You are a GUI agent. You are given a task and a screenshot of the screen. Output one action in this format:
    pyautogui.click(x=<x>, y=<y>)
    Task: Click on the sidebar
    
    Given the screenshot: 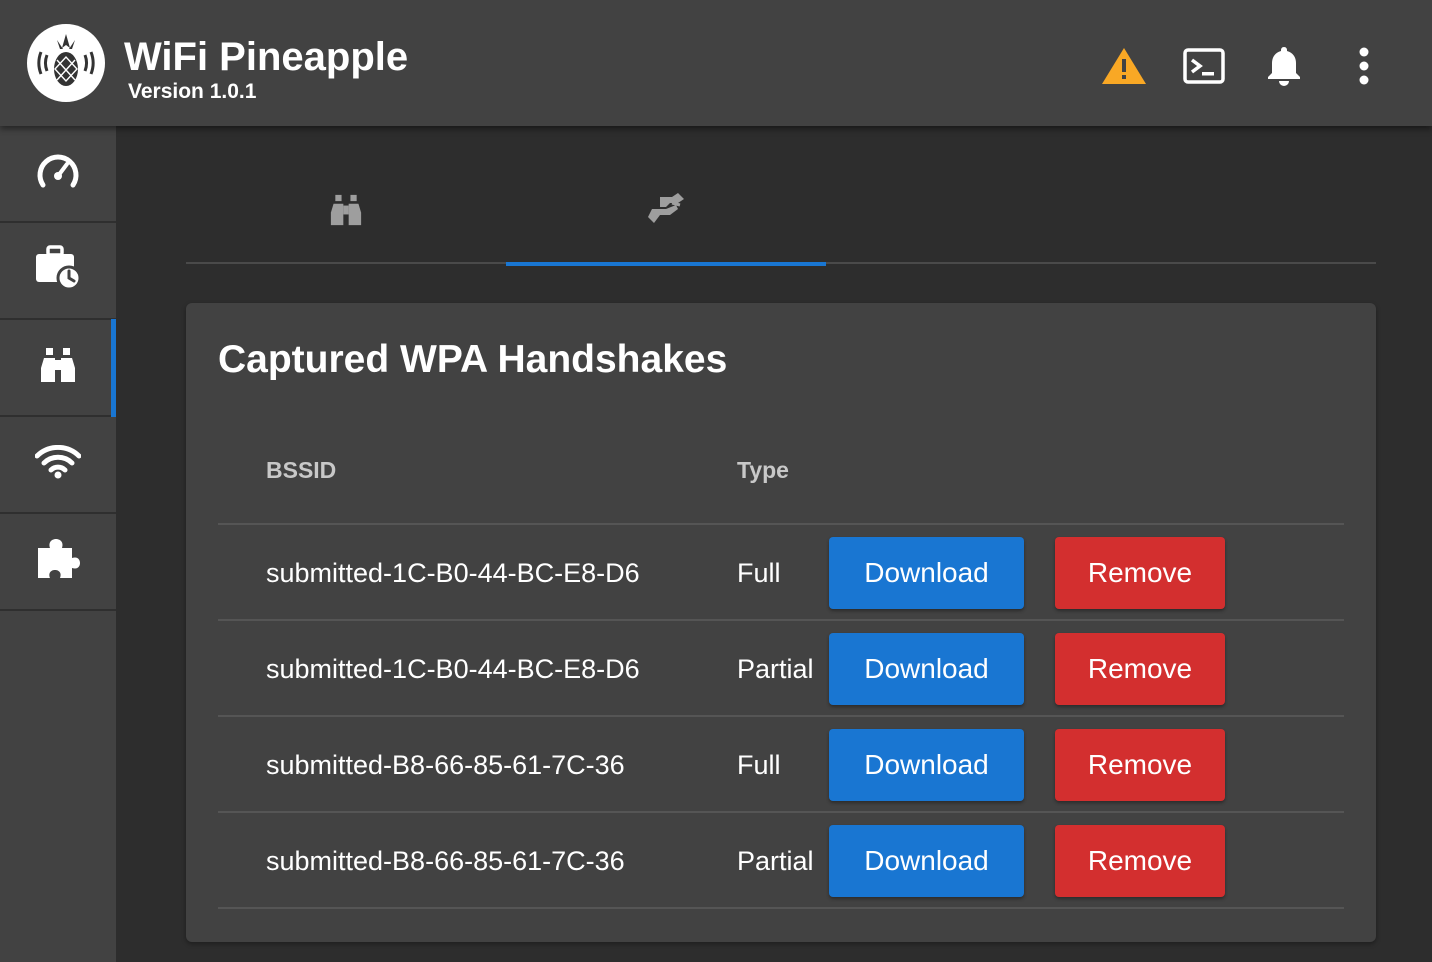 What is the action you would take?
    pyautogui.click(x=58, y=544)
    